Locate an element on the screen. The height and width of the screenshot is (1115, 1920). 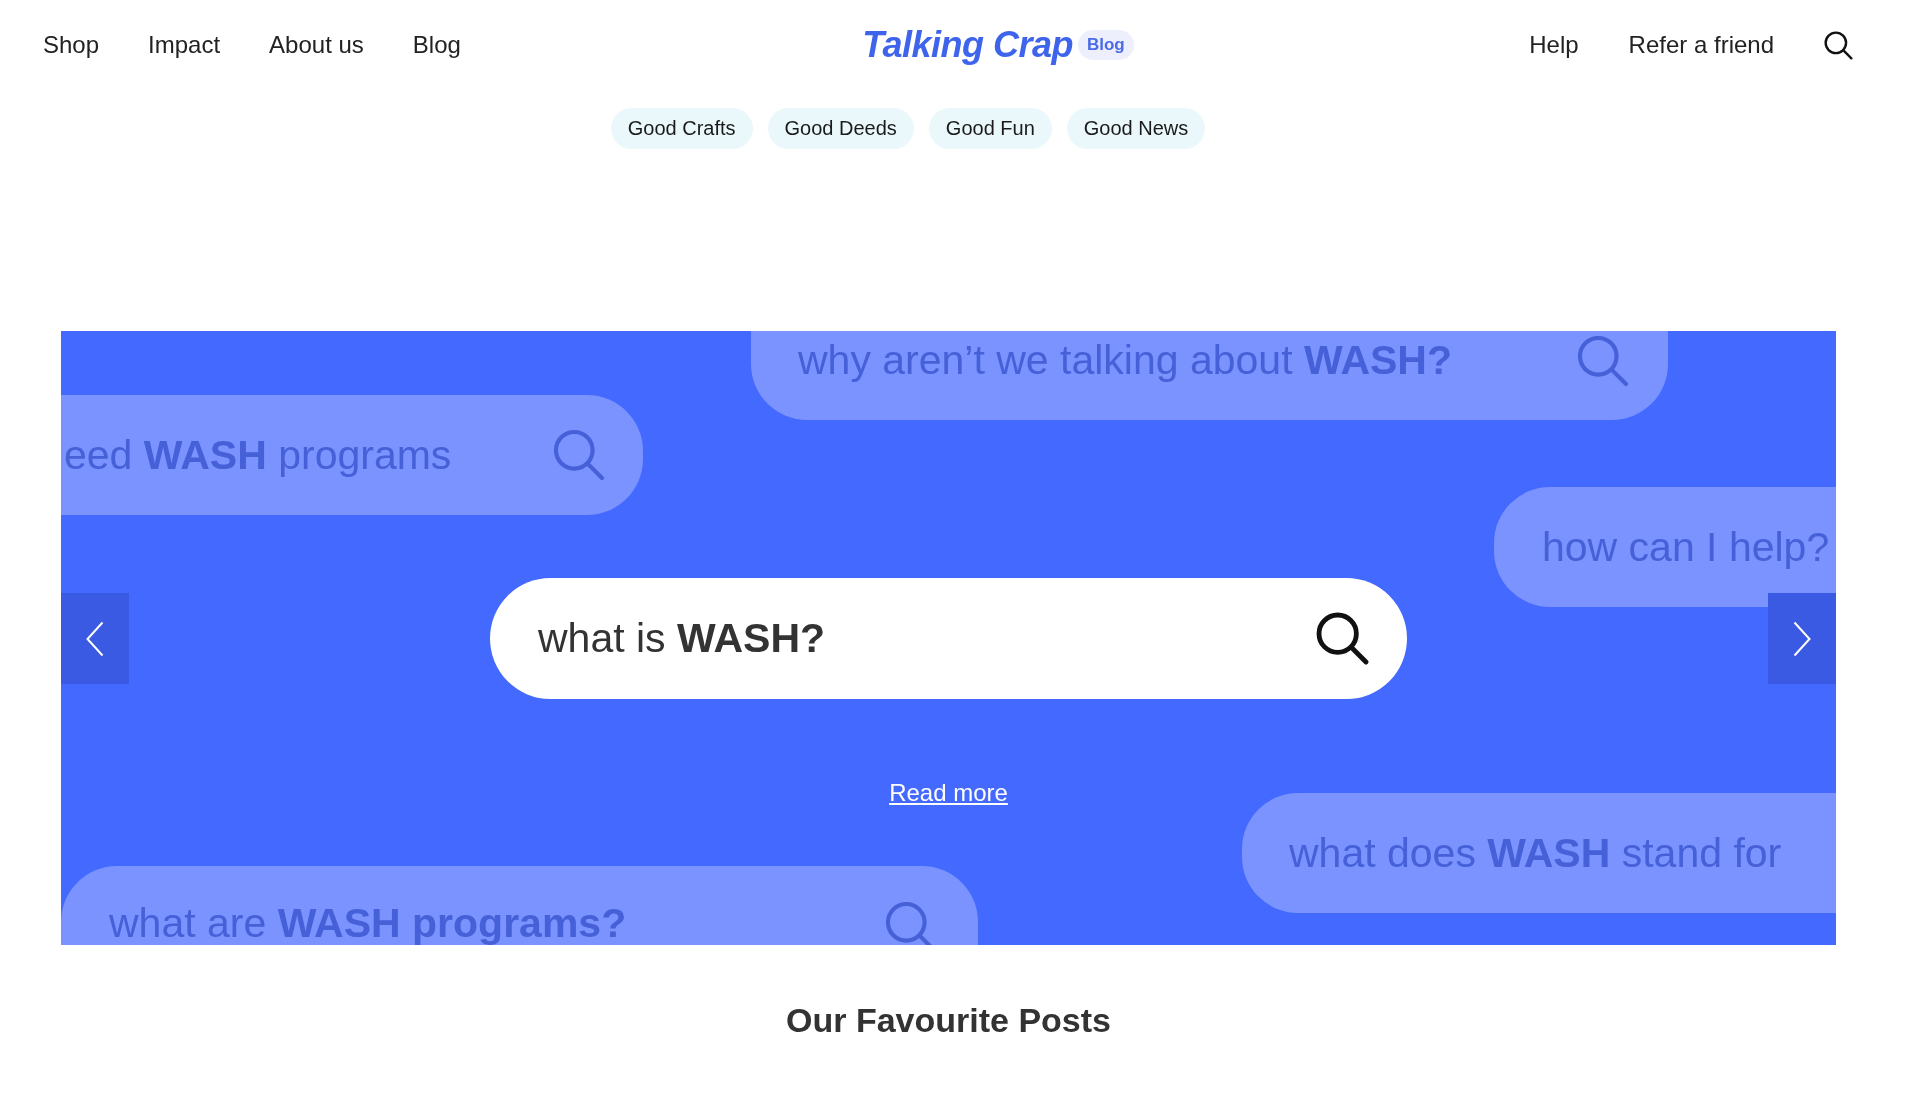
next-button is located at coordinates (1802, 638).